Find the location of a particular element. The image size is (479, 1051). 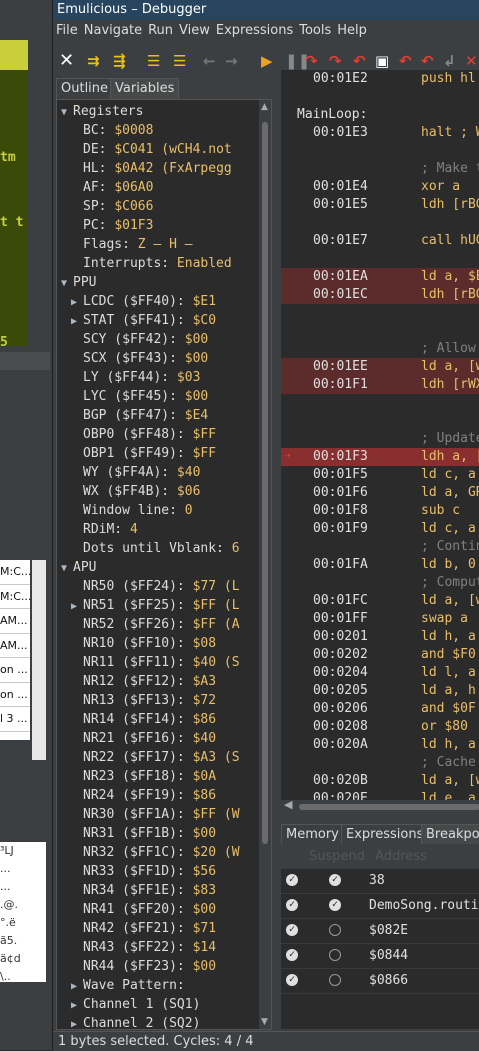

tree-row: NR12 ($FF12): $A3 is located at coordinates (143, 681).